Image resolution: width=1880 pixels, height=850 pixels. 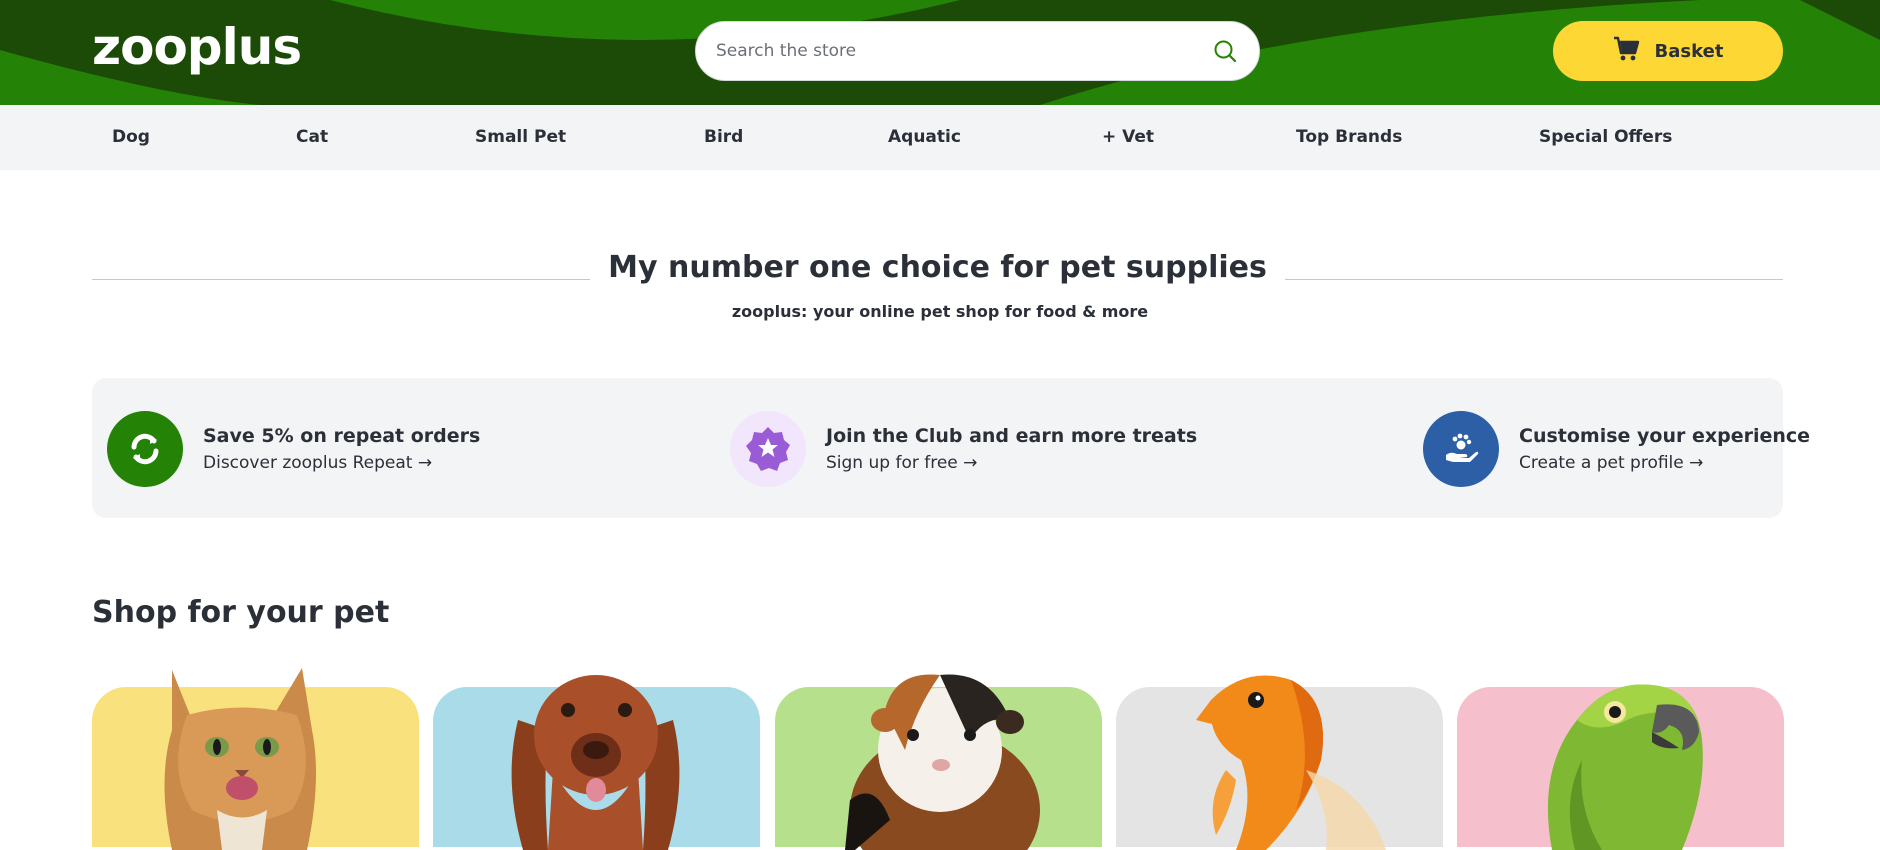 I want to click on cart-icon, so click(x=1627, y=51).